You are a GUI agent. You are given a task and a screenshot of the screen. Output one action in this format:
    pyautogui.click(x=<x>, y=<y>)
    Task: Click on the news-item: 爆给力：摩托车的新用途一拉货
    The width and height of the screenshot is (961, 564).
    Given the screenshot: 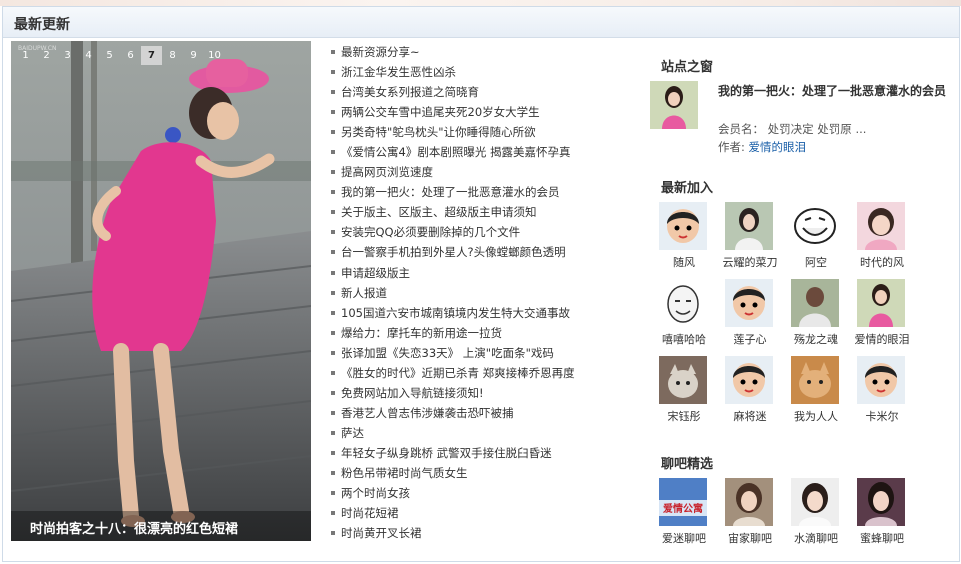 What is the action you would take?
    pyautogui.click(x=480, y=333)
    